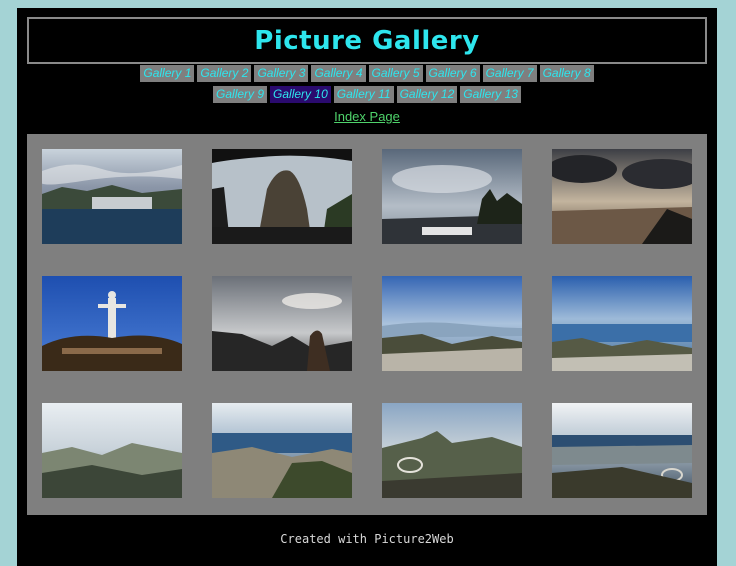 This screenshot has width=736, height=566. I want to click on gallery-link-9: Gallery 9, so click(240, 94).